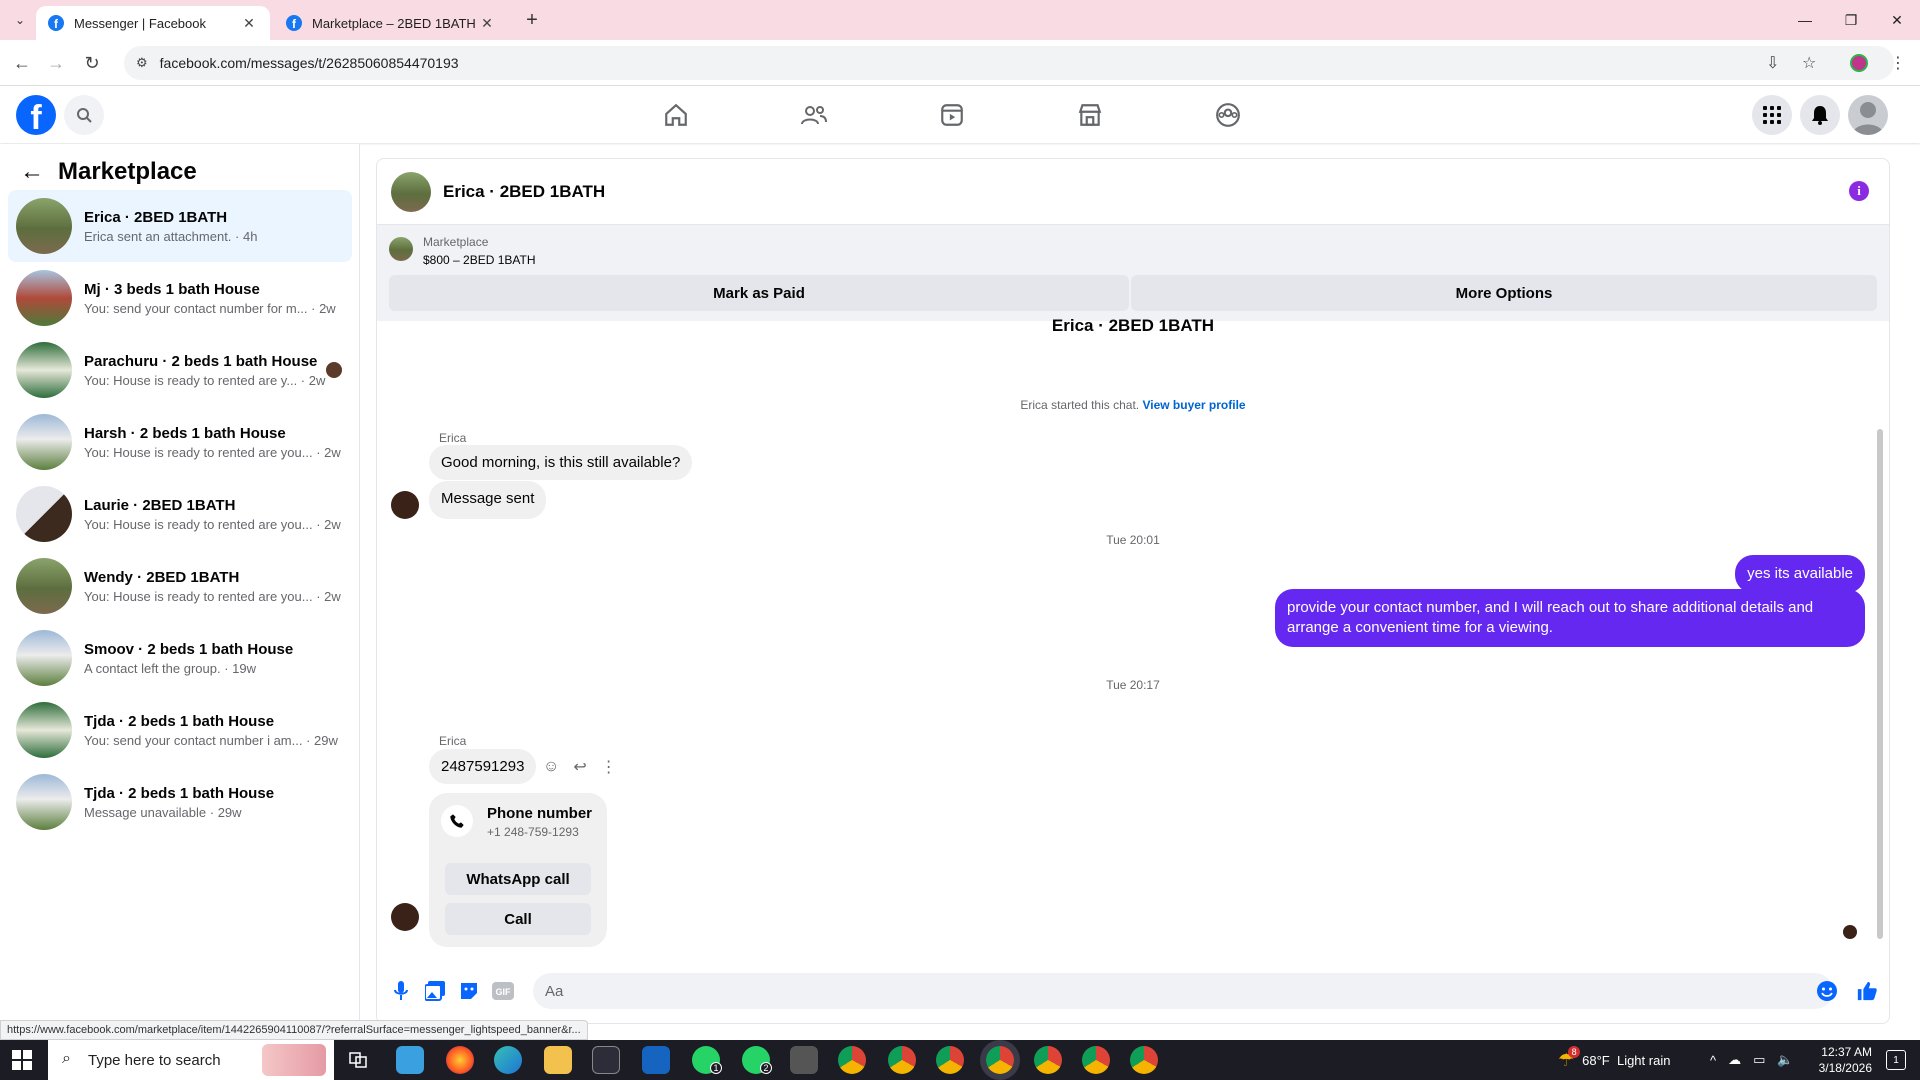 The image size is (1920, 1080). I want to click on site-settings-icon: ⚙, so click(142, 63).